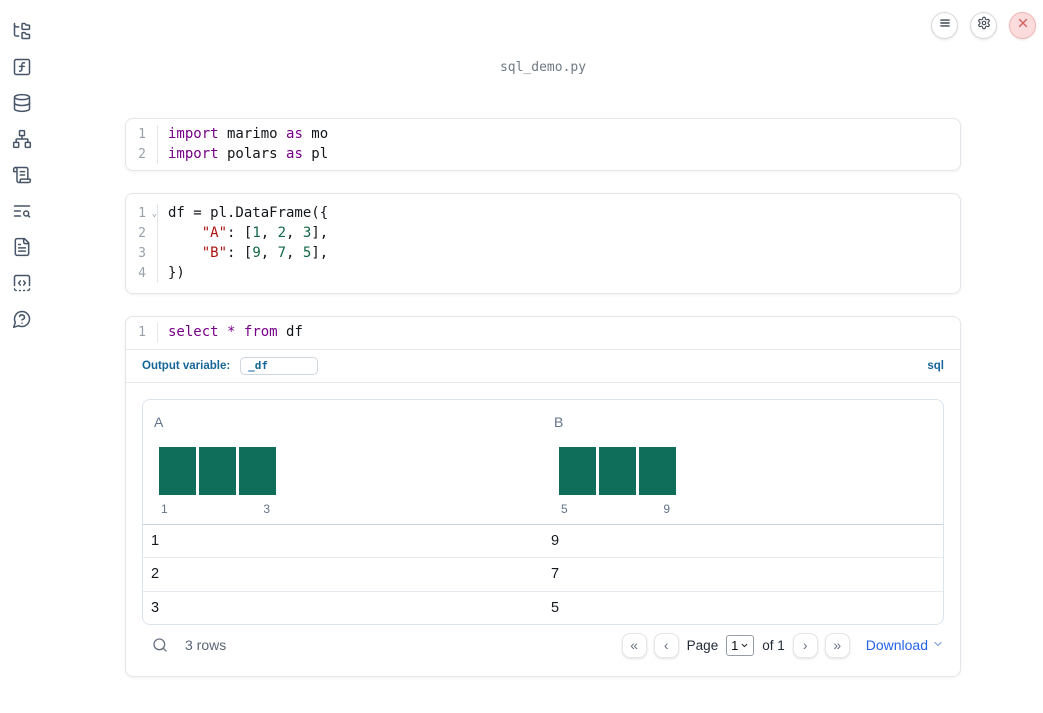 The width and height of the screenshot is (1043, 713). I want to click on histogram-min-label: 1, so click(164, 508).